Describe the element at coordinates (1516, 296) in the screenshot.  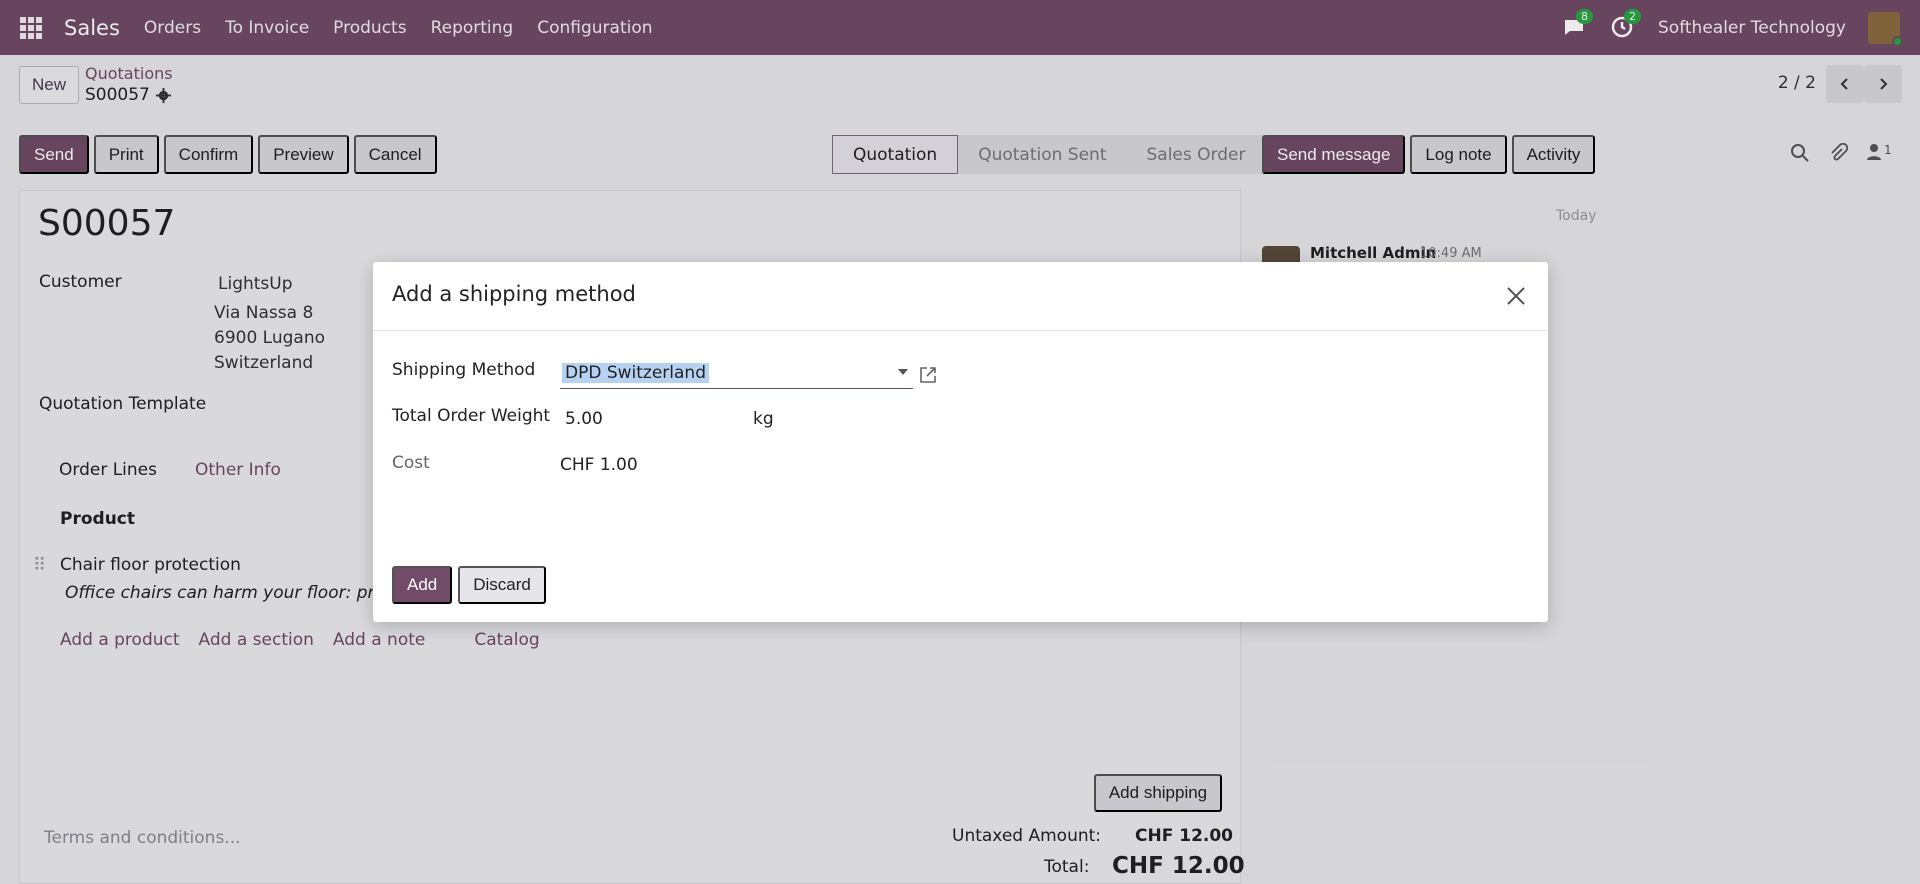
I see `close-icon` at that location.